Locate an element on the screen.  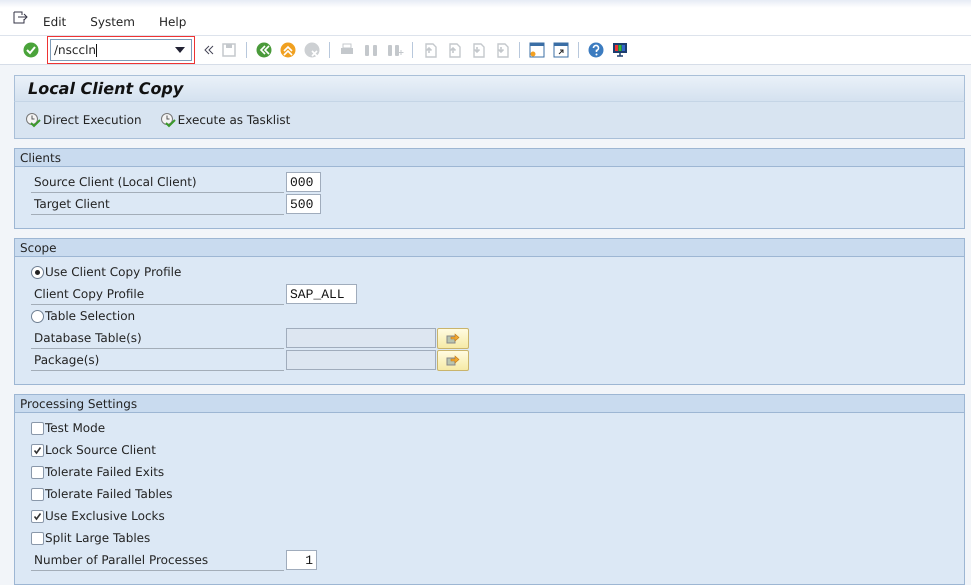
checkbox: Test Mode is located at coordinates (68, 428).